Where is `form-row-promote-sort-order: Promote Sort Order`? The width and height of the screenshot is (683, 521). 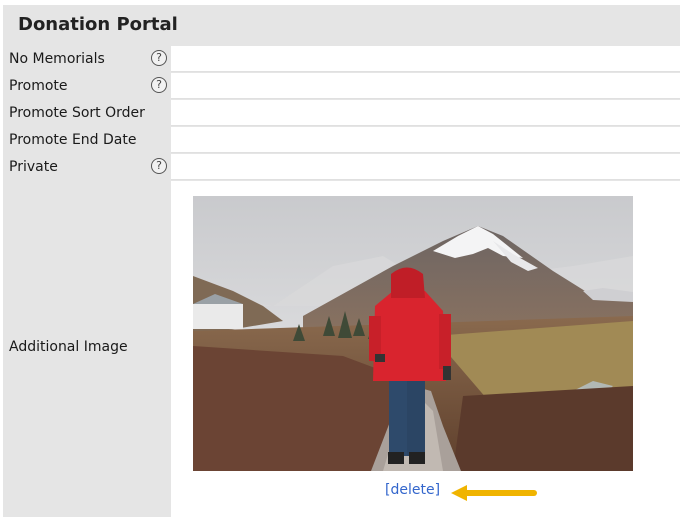
form-row-promote-sort-order: Promote Sort Order is located at coordinates (341, 113).